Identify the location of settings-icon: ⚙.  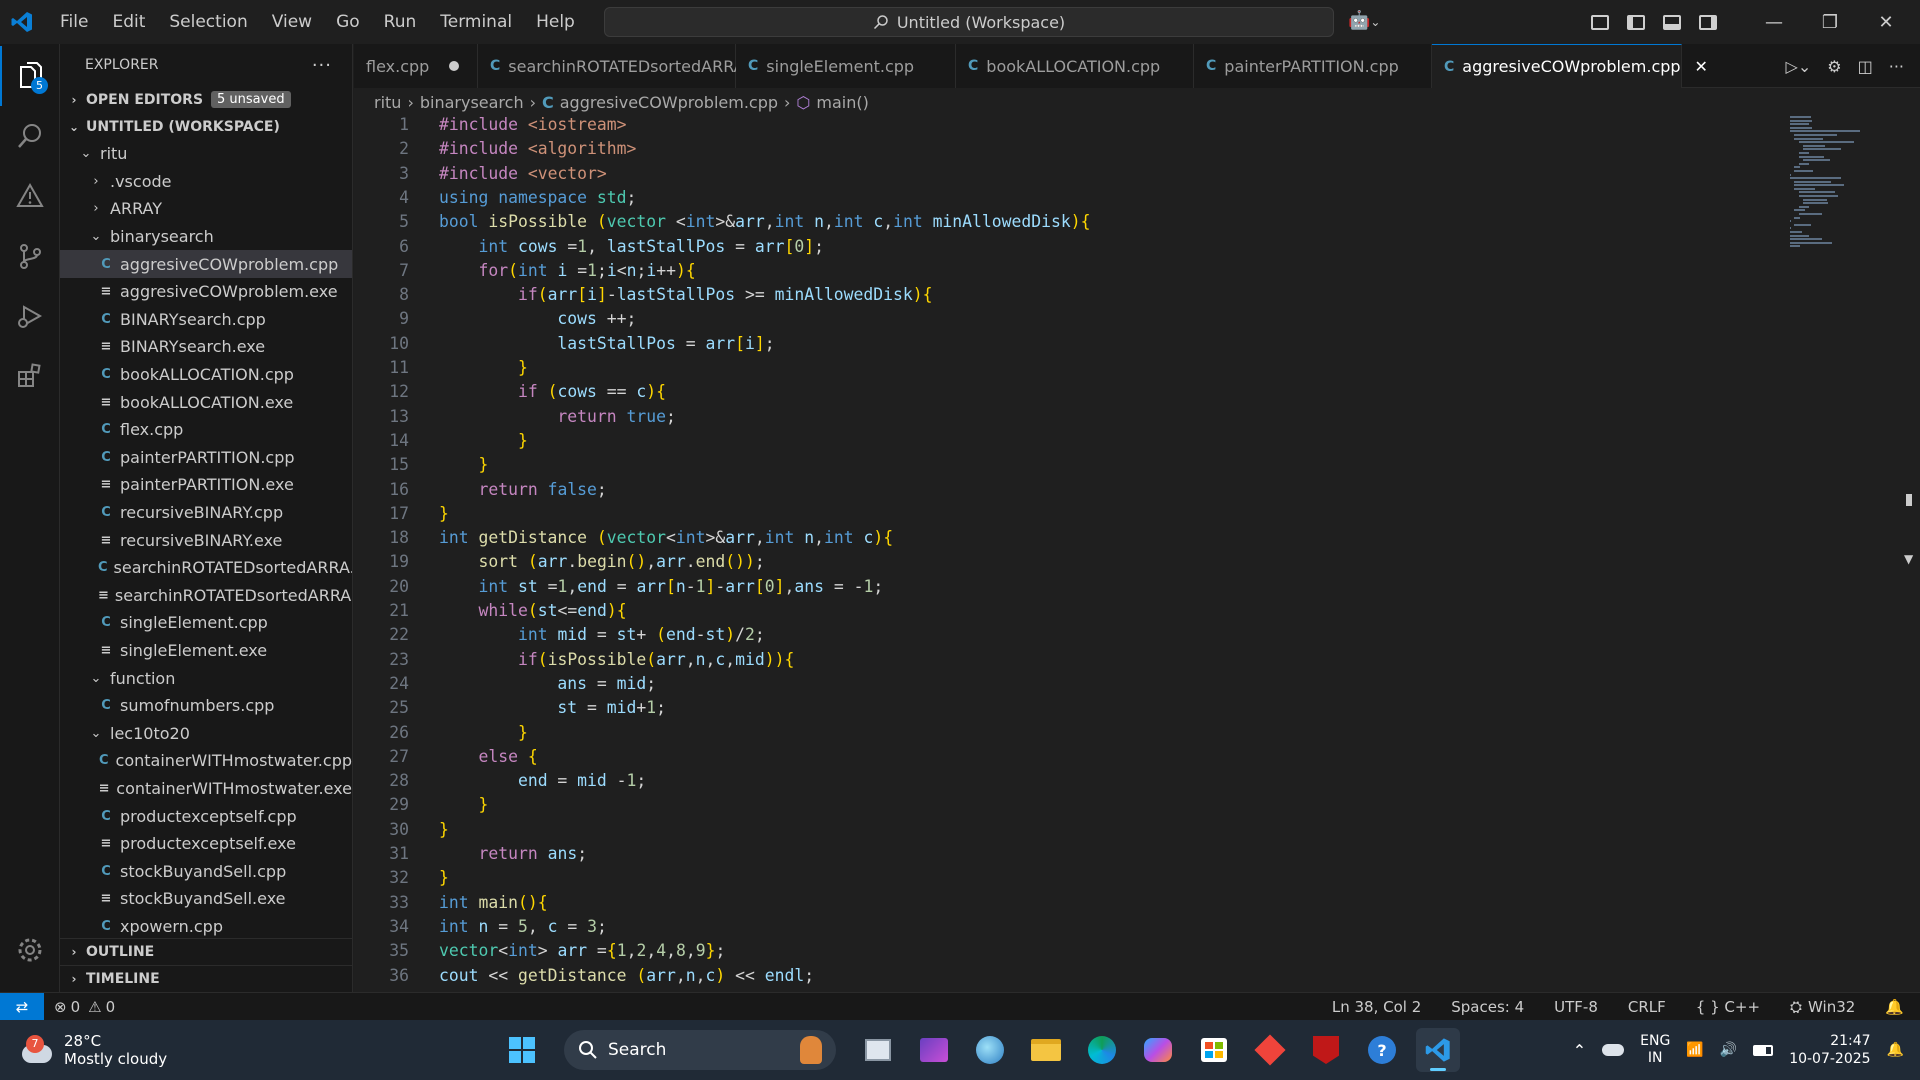
(1834, 66).